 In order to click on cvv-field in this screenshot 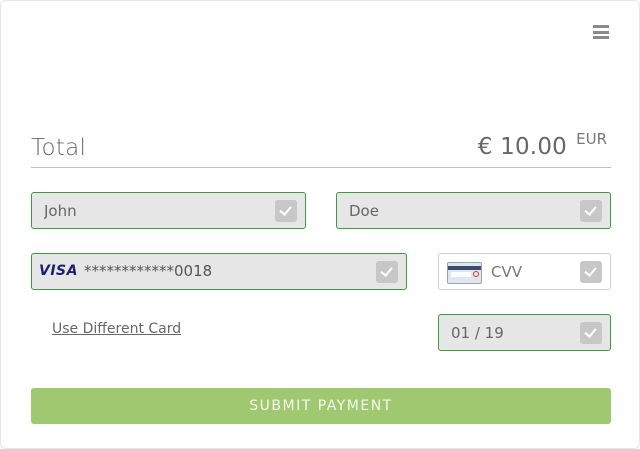, I will do `click(524, 271)`.